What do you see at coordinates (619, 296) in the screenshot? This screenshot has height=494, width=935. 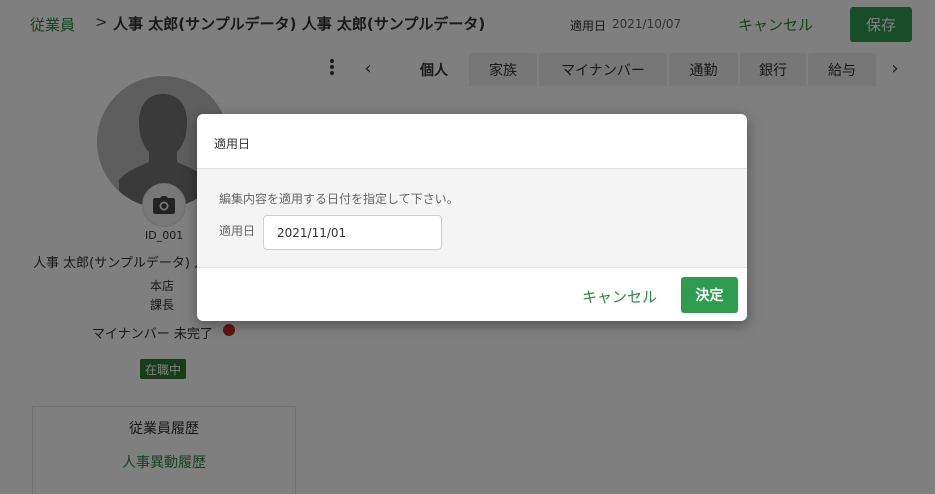 I see `dialog-cancel-button: キャンセル` at bounding box center [619, 296].